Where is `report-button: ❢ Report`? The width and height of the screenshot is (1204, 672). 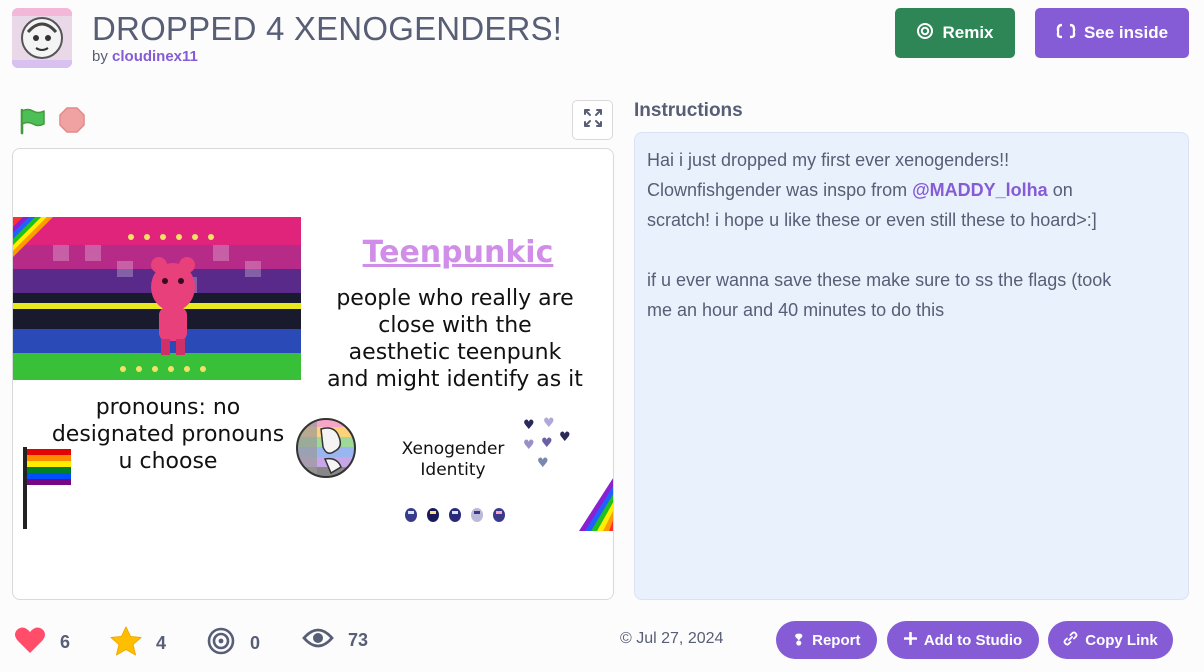
report-button: ❢ Report is located at coordinates (826, 640).